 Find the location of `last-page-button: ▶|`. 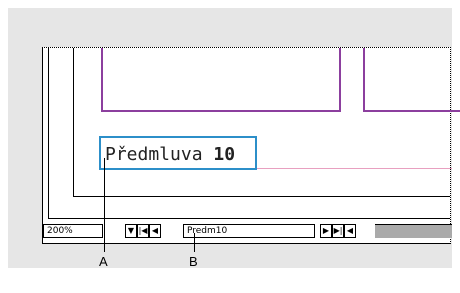

last-page-button: ▶| is located at coordinates (338, 231).